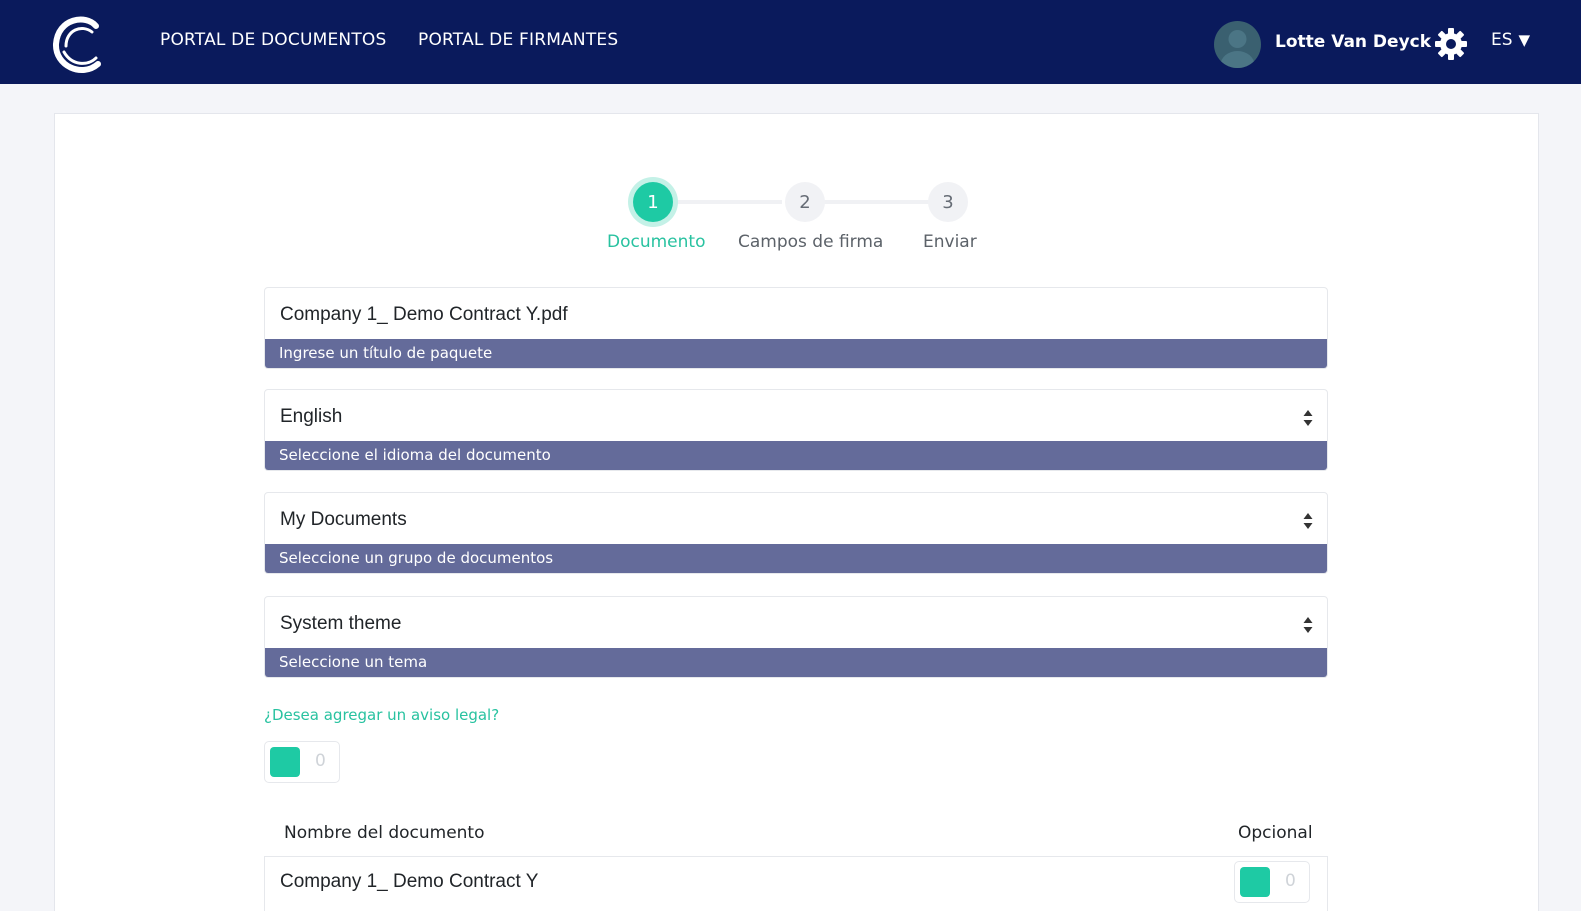  Describe the element at coordinates (1451, 44) in the screenshot. I see `gear-icon` at that location.